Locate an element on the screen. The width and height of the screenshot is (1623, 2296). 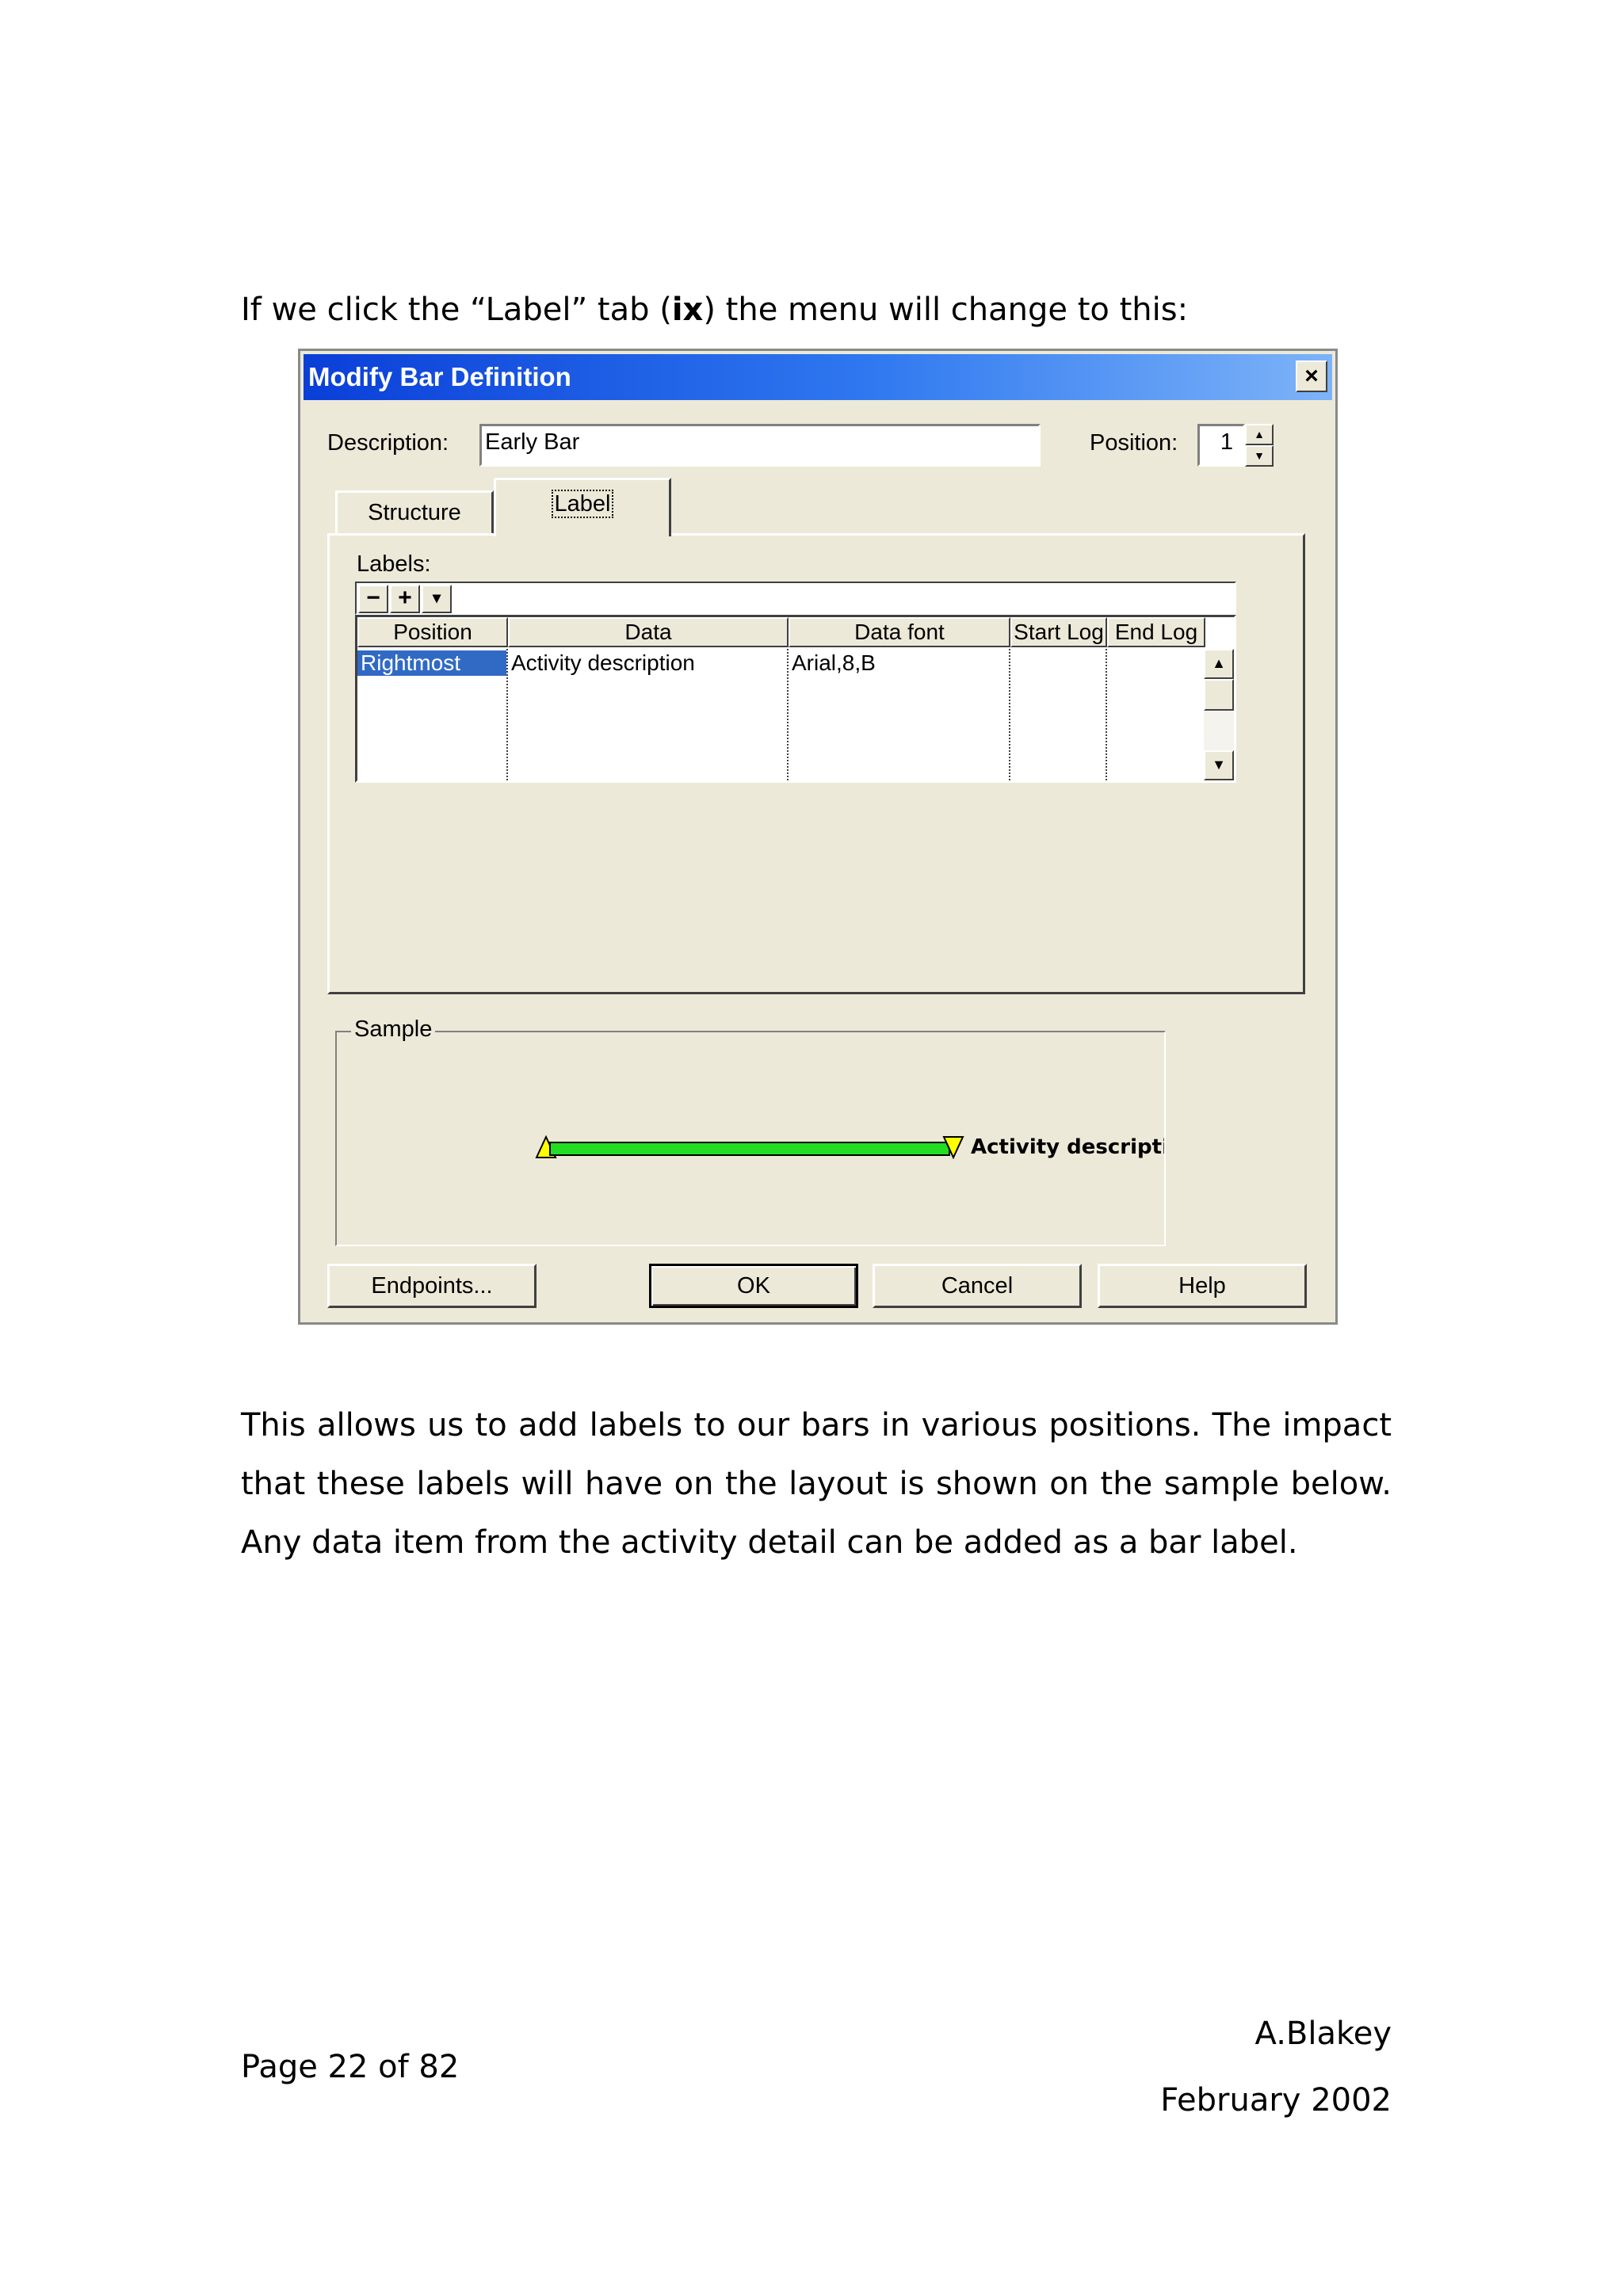
column-header-end-log: End Log is located at coordinates (1156, 632).